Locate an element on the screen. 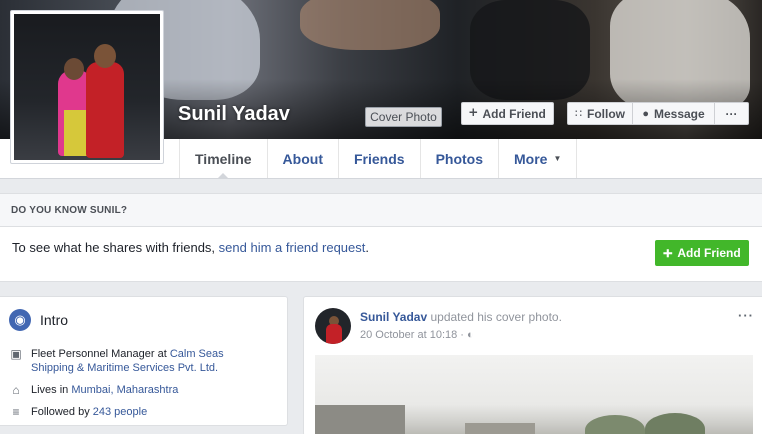  do-you-know-suffix: . is located at coordinates (367, 247).